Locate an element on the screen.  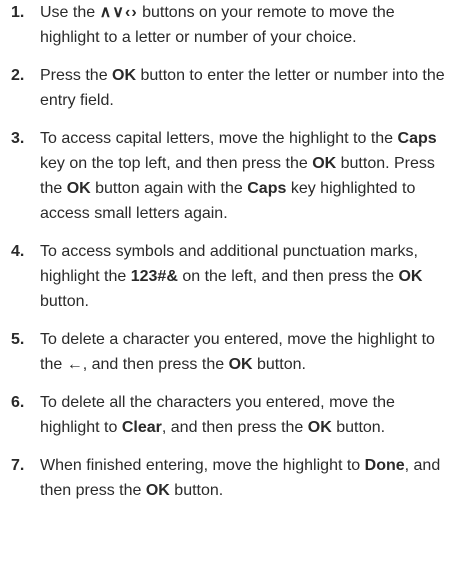
step-keyword: ← is located at coordinates (74, 364).